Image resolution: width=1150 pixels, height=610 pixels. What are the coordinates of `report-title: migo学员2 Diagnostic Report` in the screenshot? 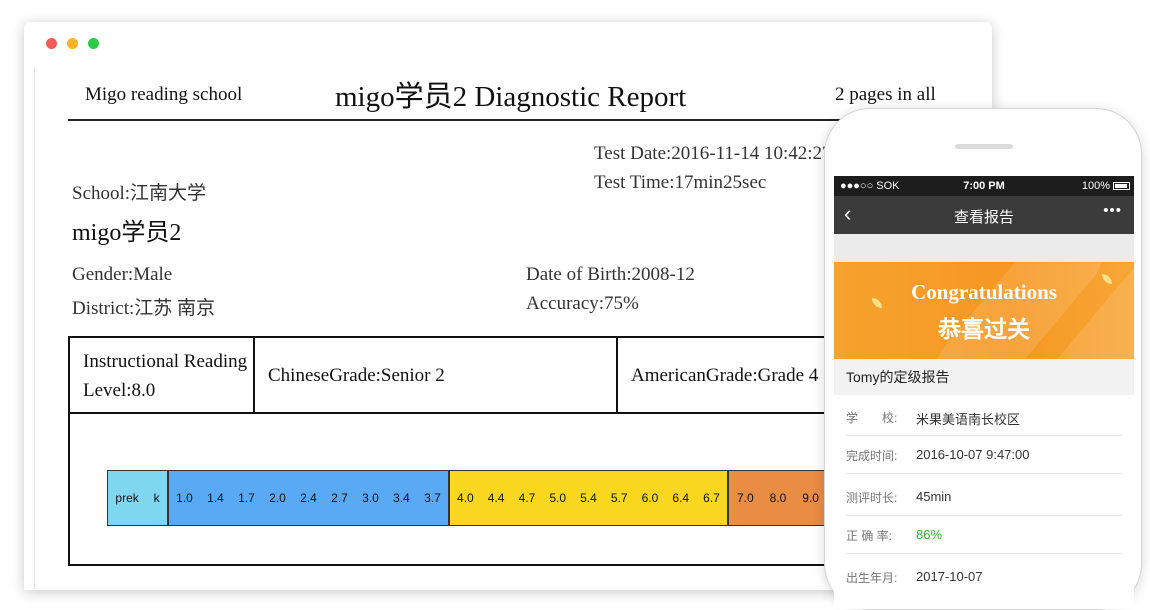 It's located at (511, 97).